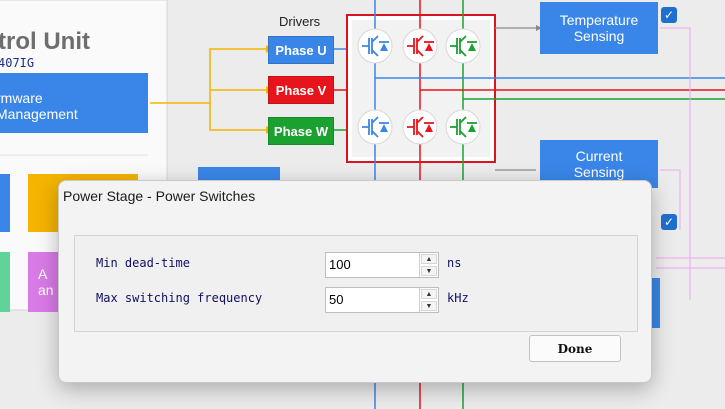  What do you see at coordinates (46, 282) in the screenshot?
I see `partial-block-label: A an` at bounding box center [46, 282].